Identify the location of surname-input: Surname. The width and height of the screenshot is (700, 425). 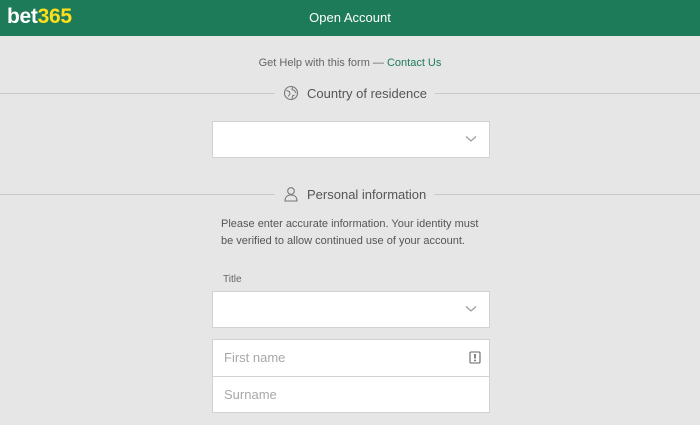
(351, 394).